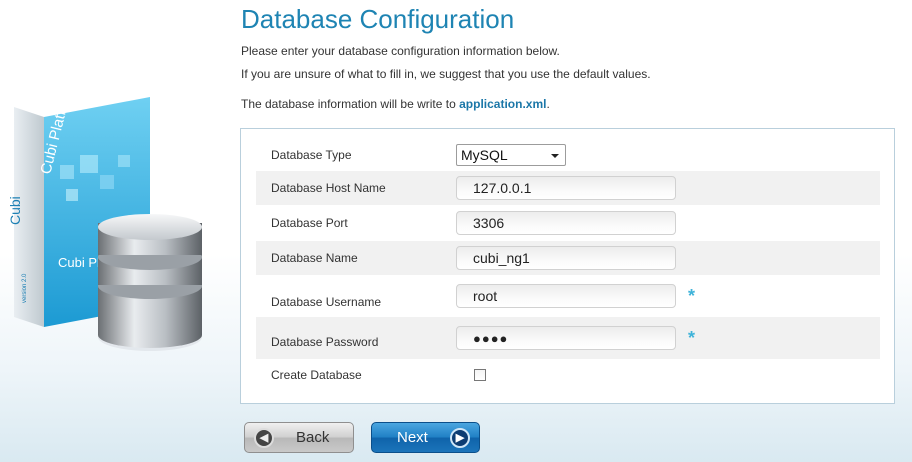  I want to click on db-type-select: MySQL, so click(511, 155).